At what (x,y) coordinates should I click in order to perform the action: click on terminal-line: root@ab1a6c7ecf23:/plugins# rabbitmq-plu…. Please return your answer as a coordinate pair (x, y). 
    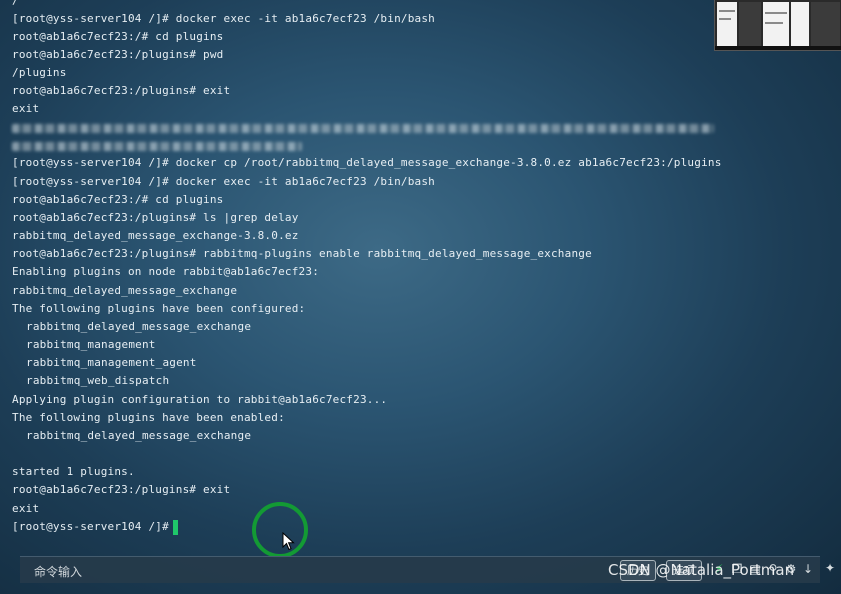
    Looking at the image, I should click on (302, 253).